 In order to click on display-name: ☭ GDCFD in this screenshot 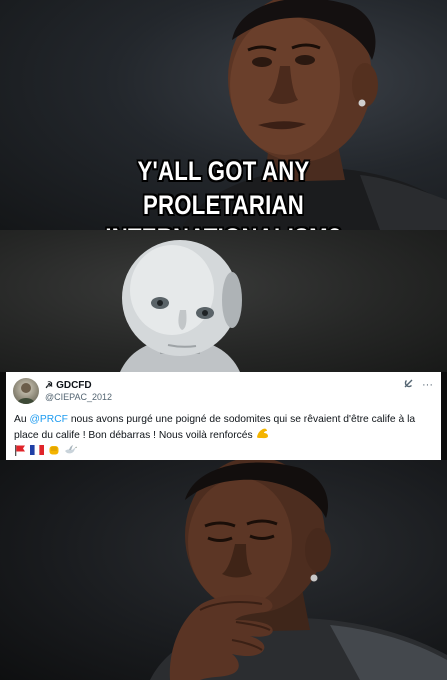, I will do `click(78, 385)`.